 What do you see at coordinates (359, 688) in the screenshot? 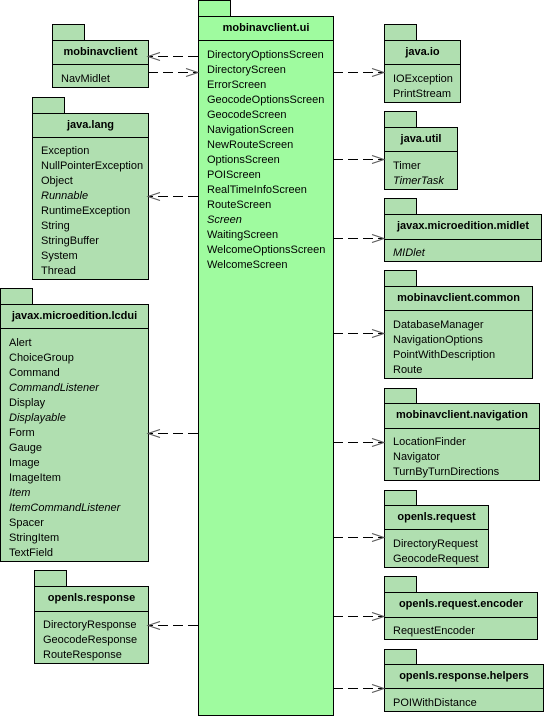
I see `dependency-mobinavclient-ui-to-openls-response-helpers` at bounding box center [359, 688].